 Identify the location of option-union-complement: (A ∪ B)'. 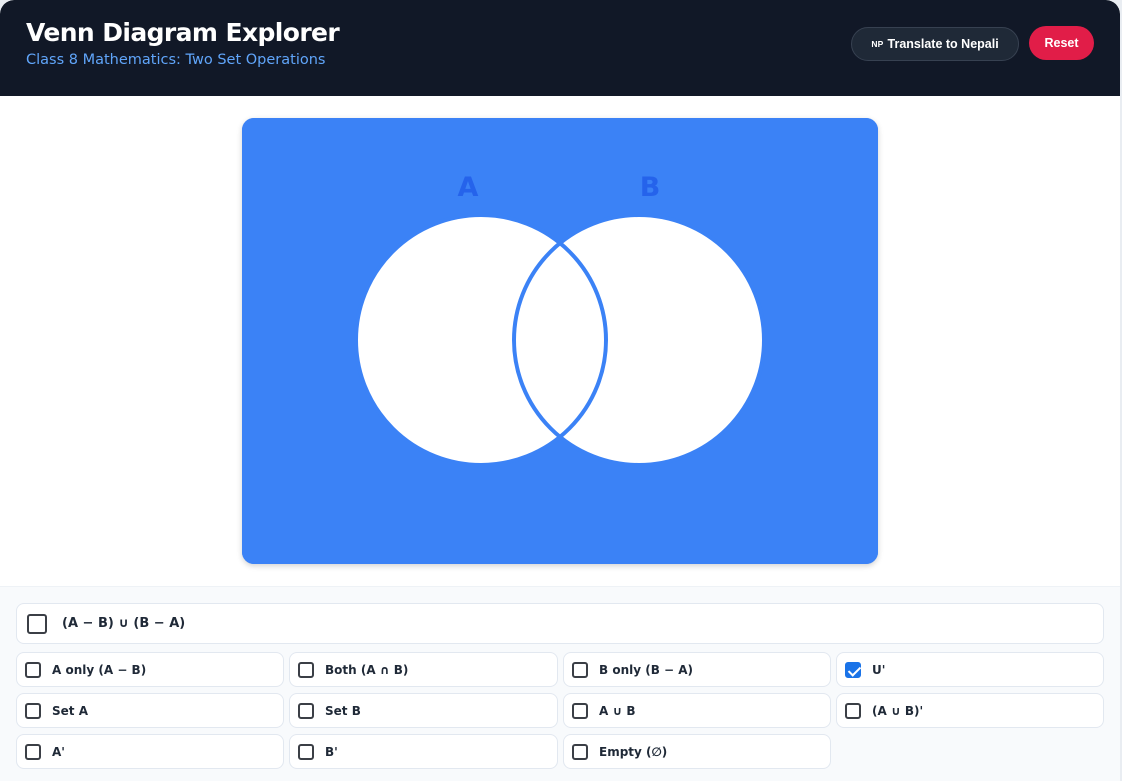
(970, 710).